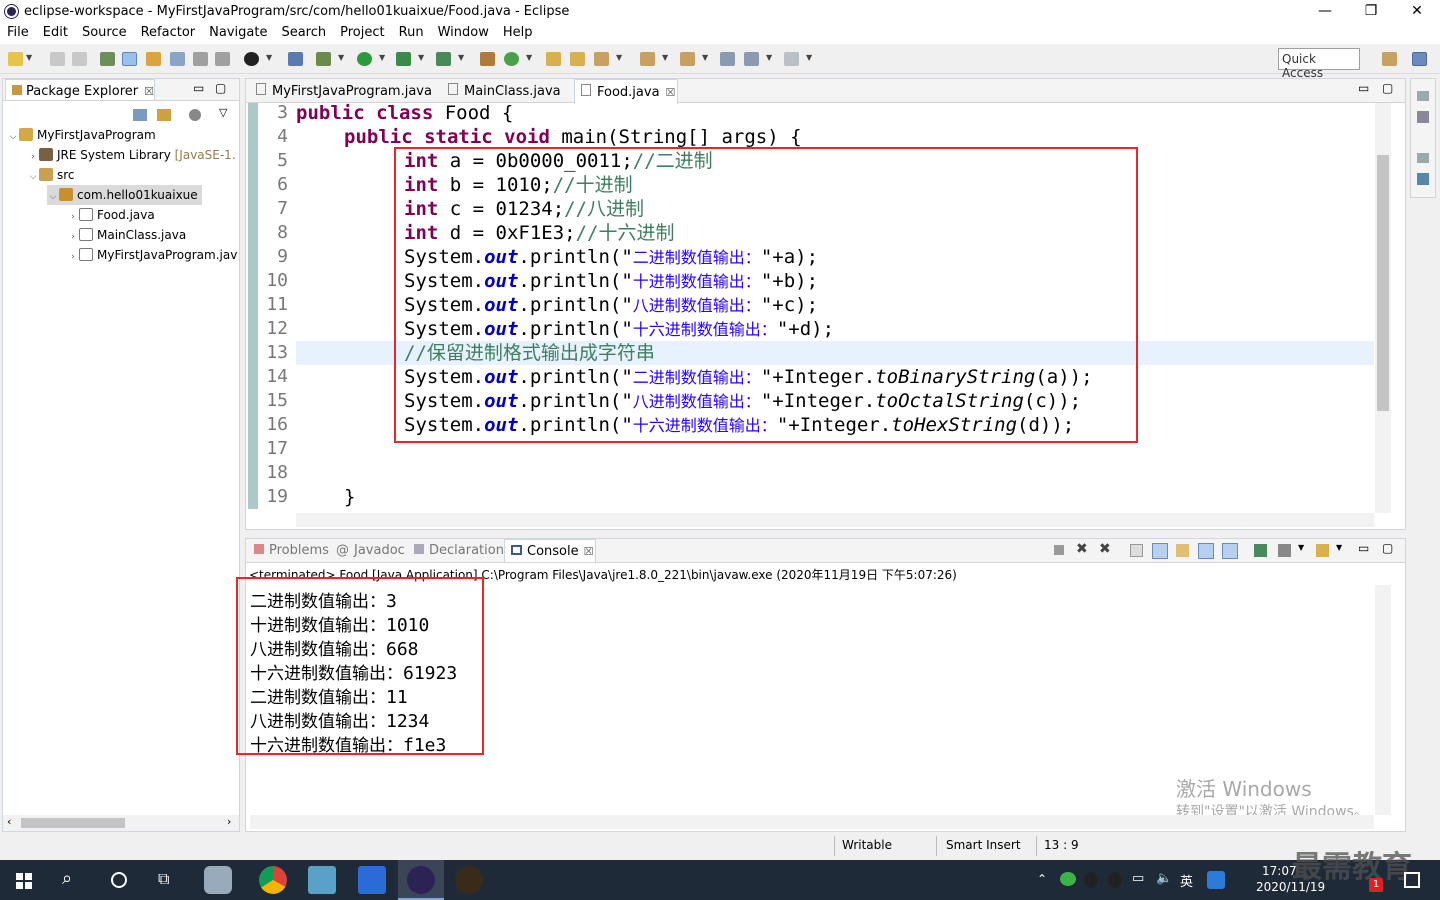  What do you see at coordinates (1371, 12) in the screenshot?
I see `maximize-button: ❐` at bounding box center [1371, 12].